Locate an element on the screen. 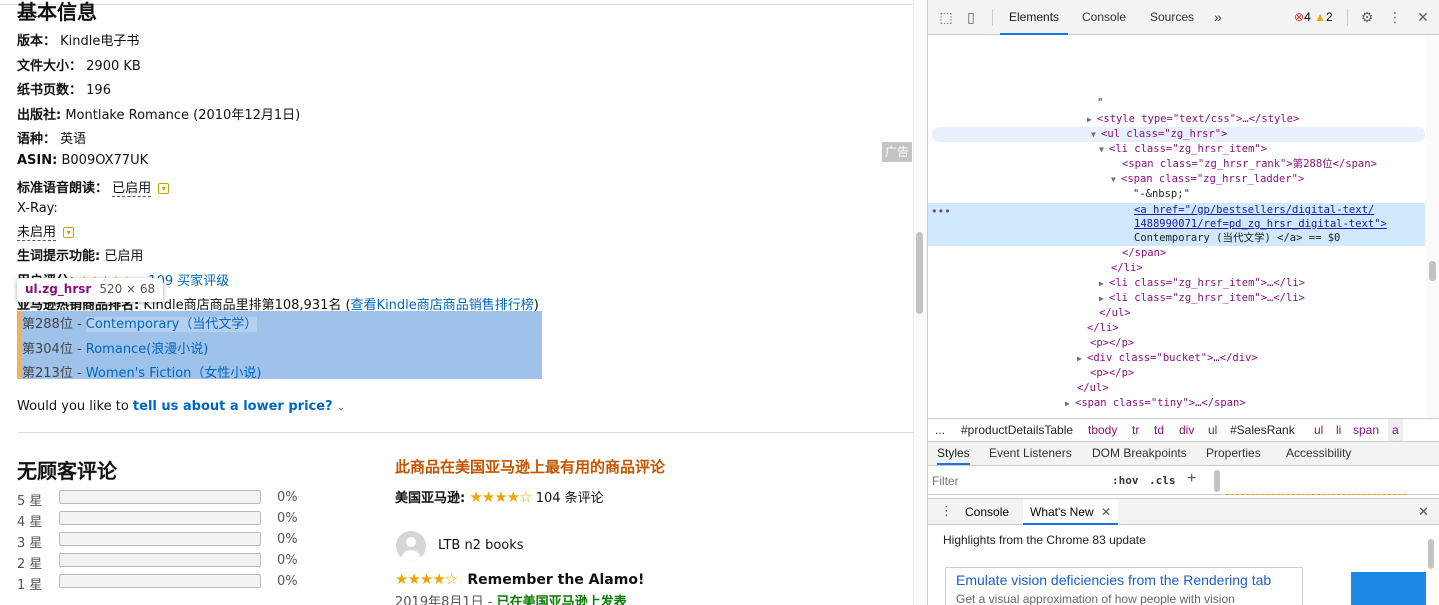 This screenshot has height=605, width=1439. dom-node: </span> is located at coordinates (1176, 253).